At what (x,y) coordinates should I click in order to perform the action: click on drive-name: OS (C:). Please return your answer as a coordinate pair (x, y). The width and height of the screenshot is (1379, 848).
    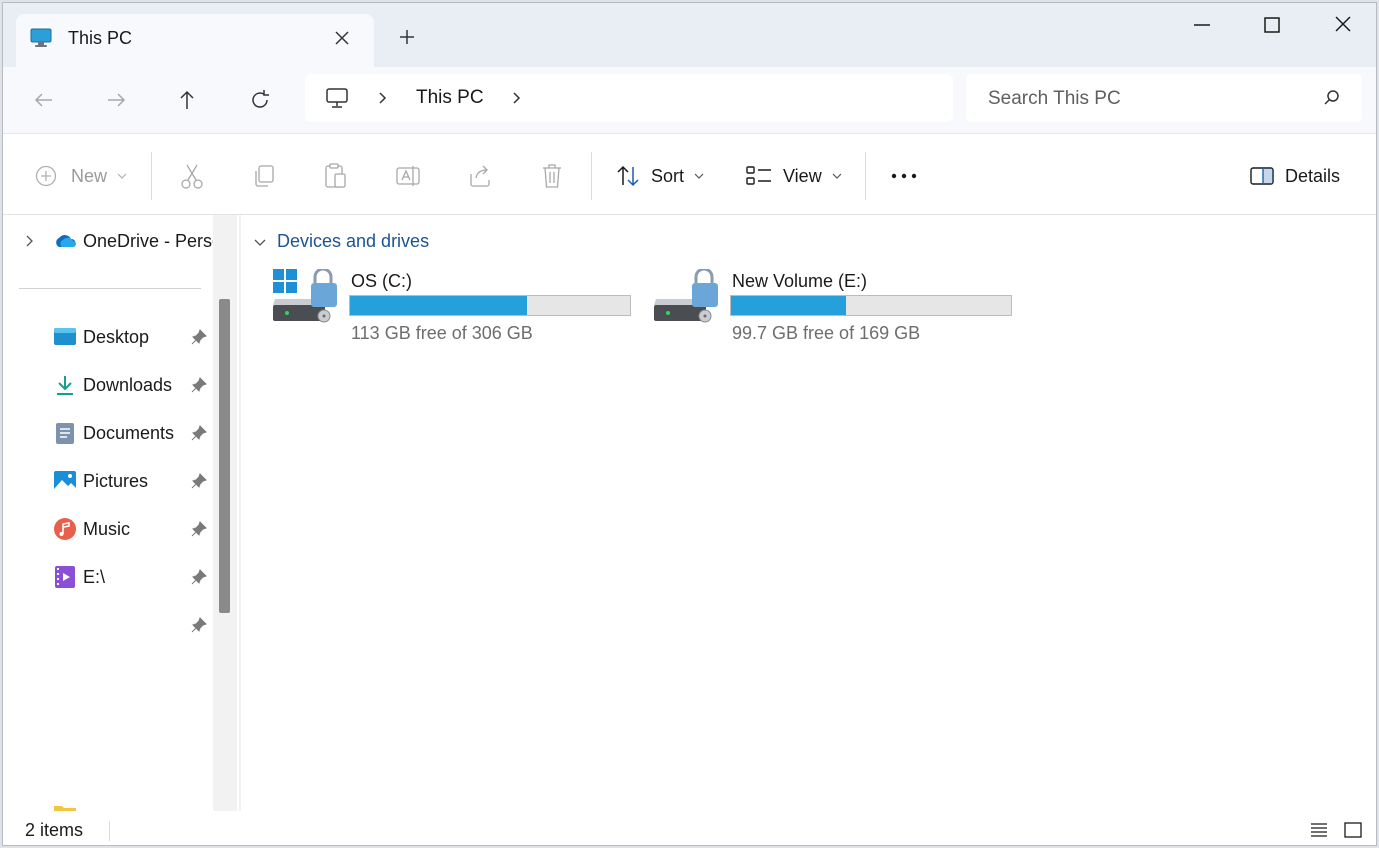
    Looking at the image, I should click on (381, 281).